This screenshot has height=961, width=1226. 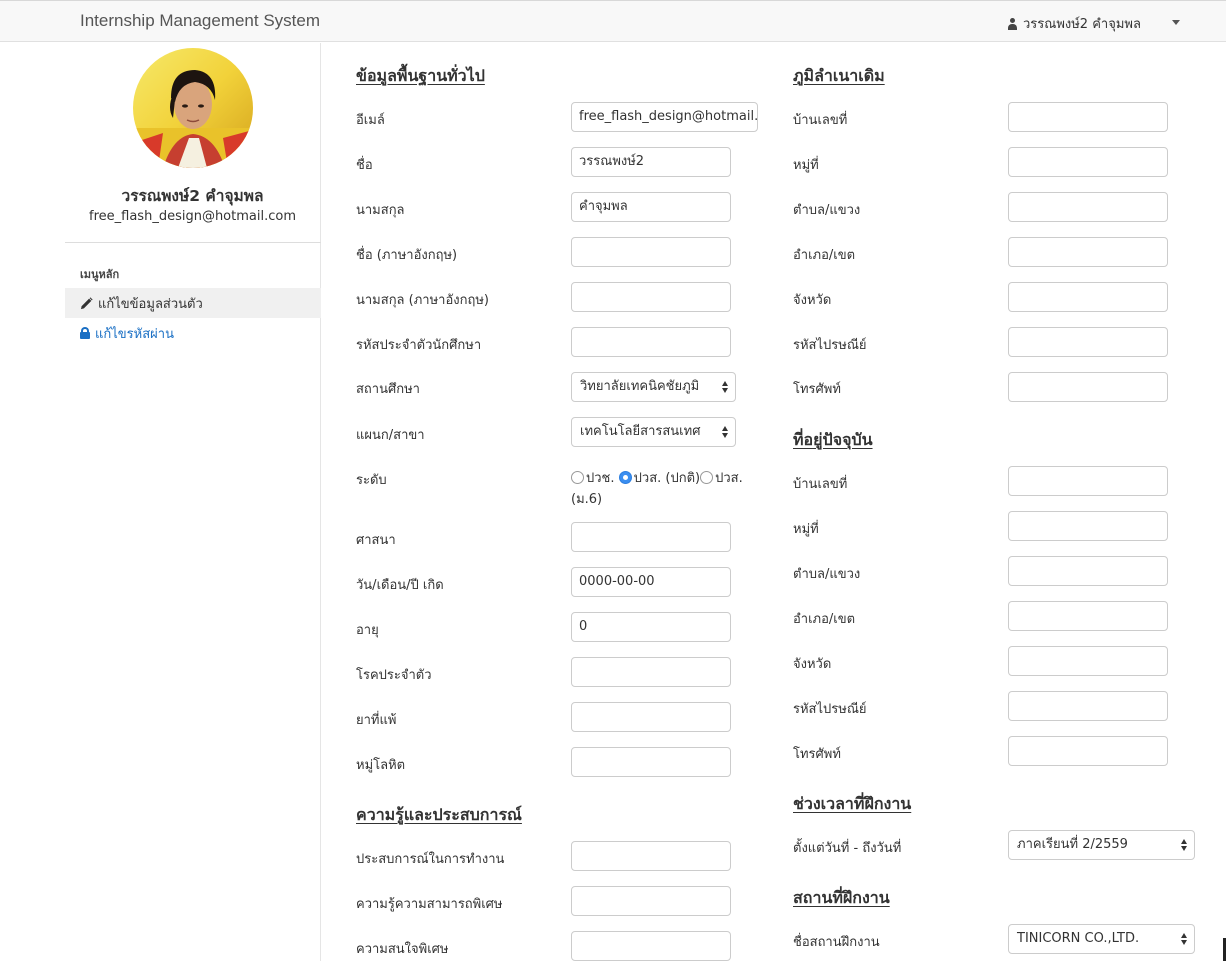 What do you see at coordinates (812, 664) in the screenshot?
I see `current-province-label: จังหวัด` at bounding box center [812, 664].